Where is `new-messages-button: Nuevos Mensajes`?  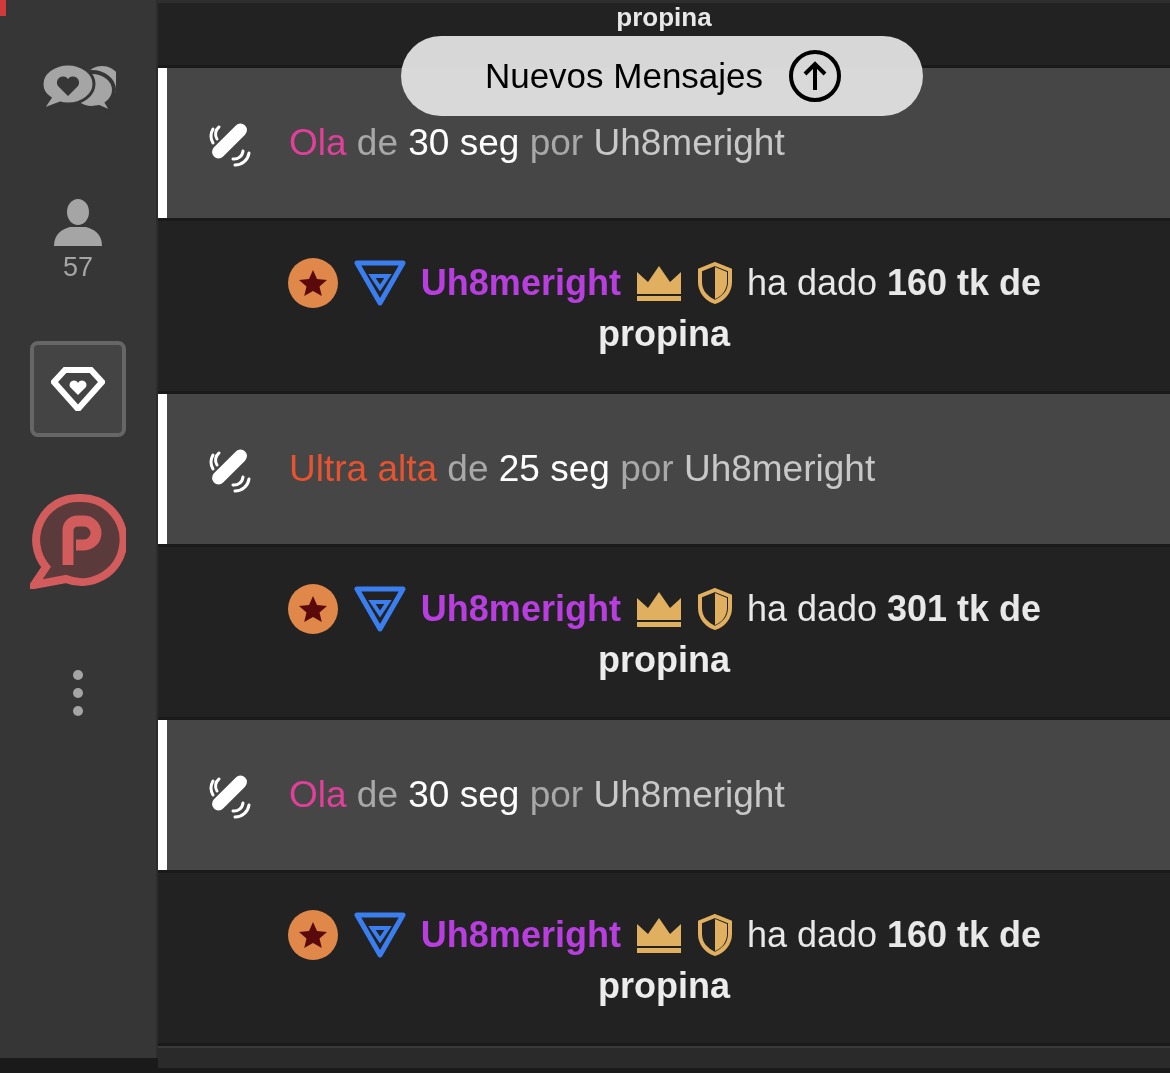 new-messages-button: Nuevos Mensajes is located at coordinates (662, 76).